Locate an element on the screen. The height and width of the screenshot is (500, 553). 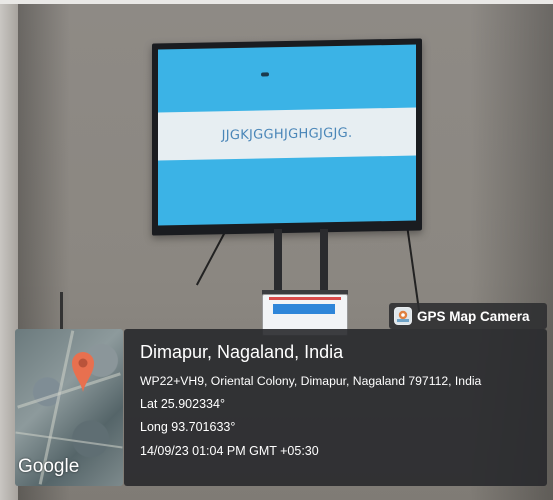
gps-camera-icon is located at coordinates (403, 316).